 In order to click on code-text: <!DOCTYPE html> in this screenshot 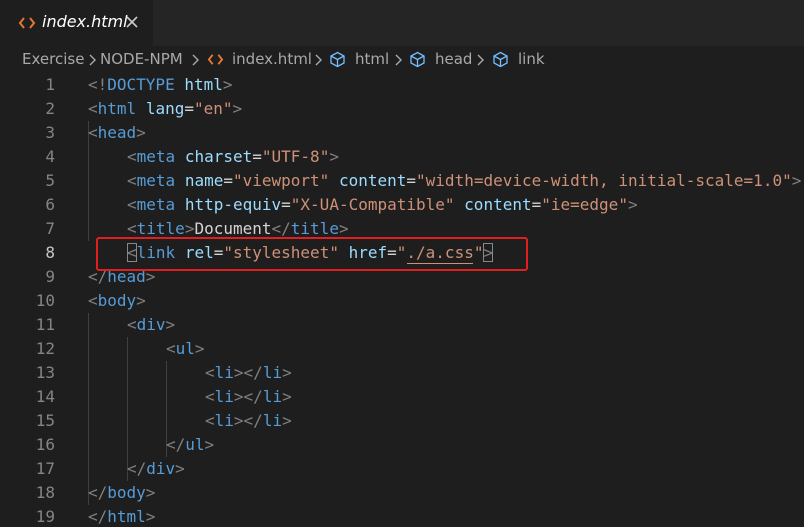, I will do `click(160, 85)`.